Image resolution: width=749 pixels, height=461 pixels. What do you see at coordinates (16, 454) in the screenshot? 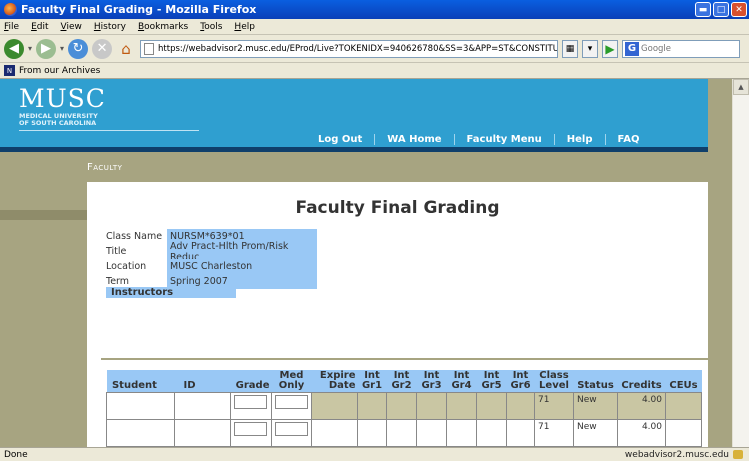
I see `status-text: Done` at bounding box center [16, 454].